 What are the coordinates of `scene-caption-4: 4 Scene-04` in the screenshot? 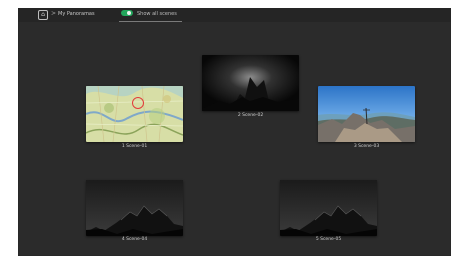 It's located at (134, 239).